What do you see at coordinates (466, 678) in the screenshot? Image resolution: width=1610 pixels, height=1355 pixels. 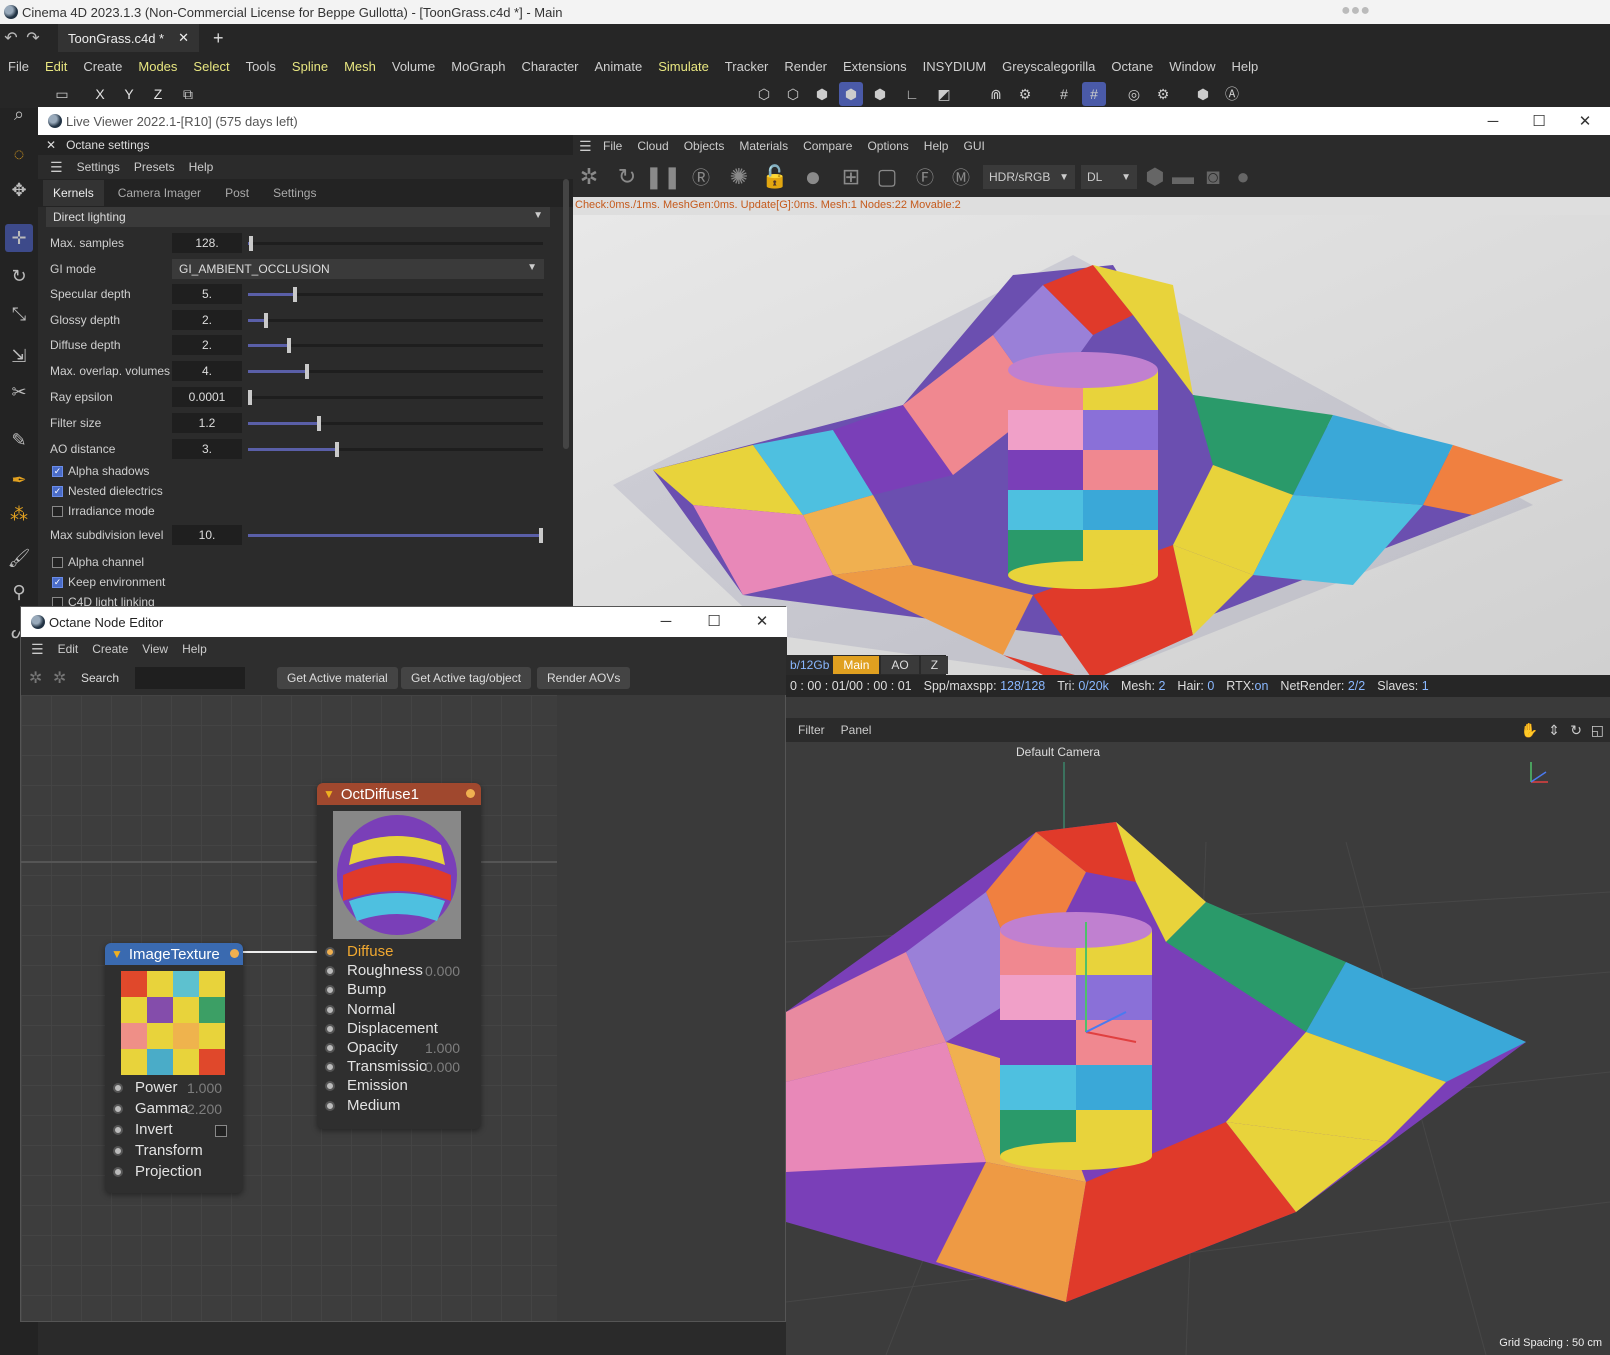 I see `get-active-tag-button: Get Active tag/object` at bounding box center [466, 678].